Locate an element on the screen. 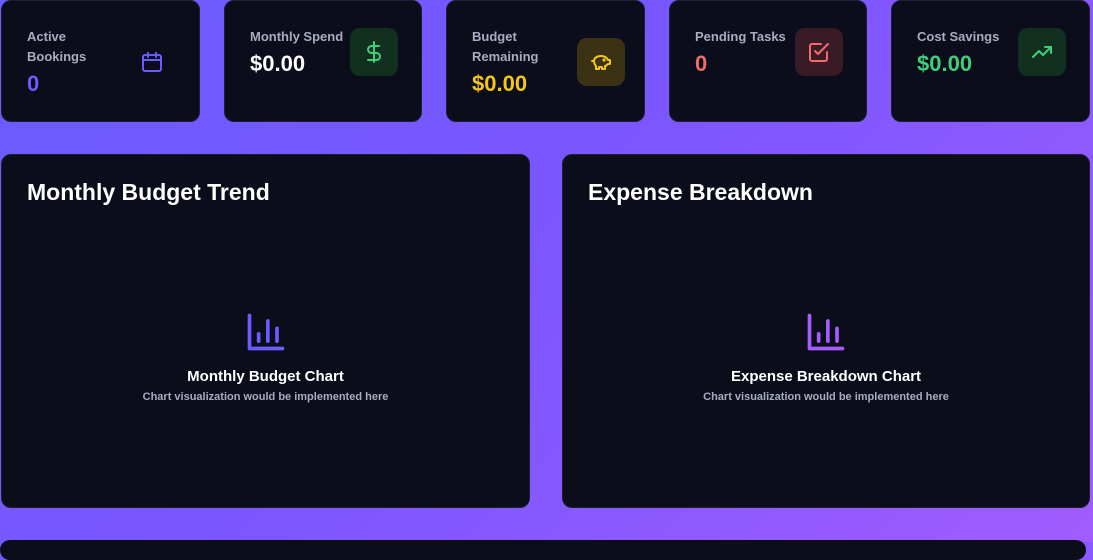 Image resolution: width=1093 pixels, height=560 pixels. piggy-bank-icon is located at coordinates (601, 62).